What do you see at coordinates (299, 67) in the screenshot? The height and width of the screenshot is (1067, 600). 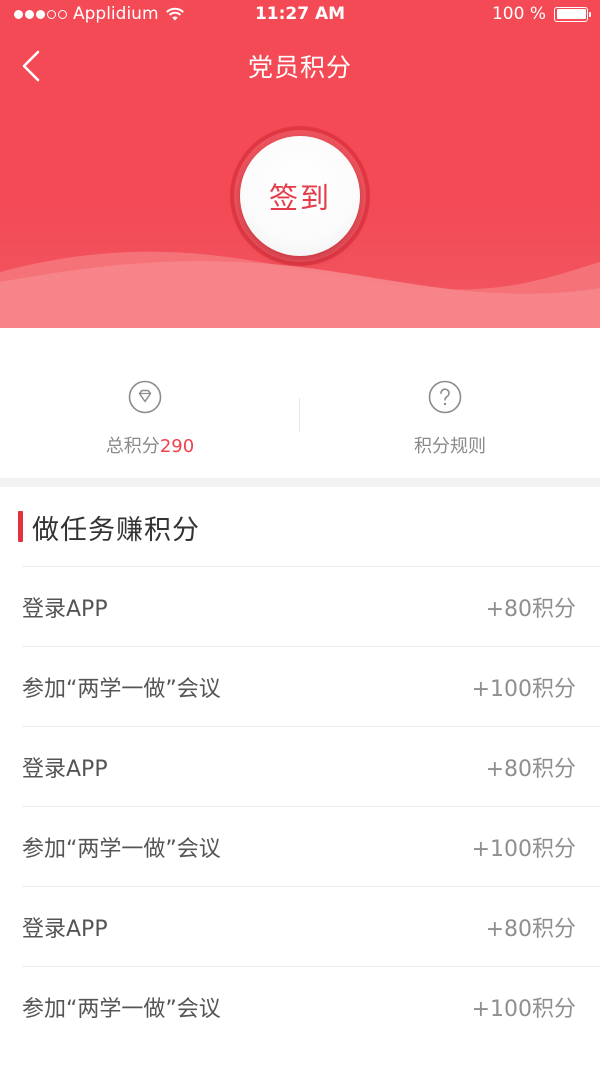 I see `page-title: 党员积分` at bounding box center [299, 67].